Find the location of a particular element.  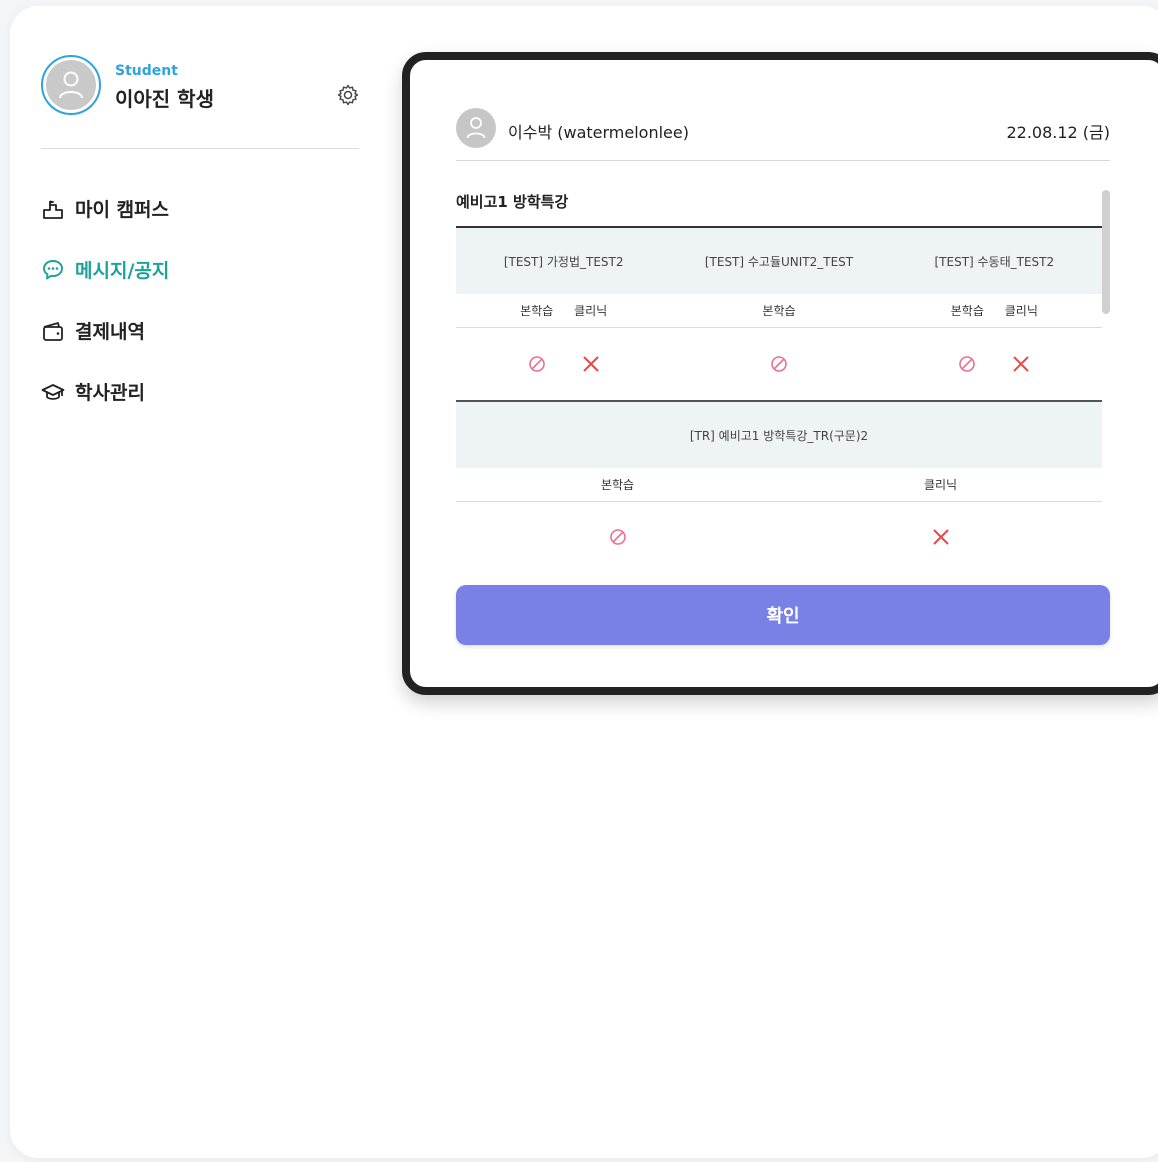

graduation-cap-icon is located at coordinates (53, 392).